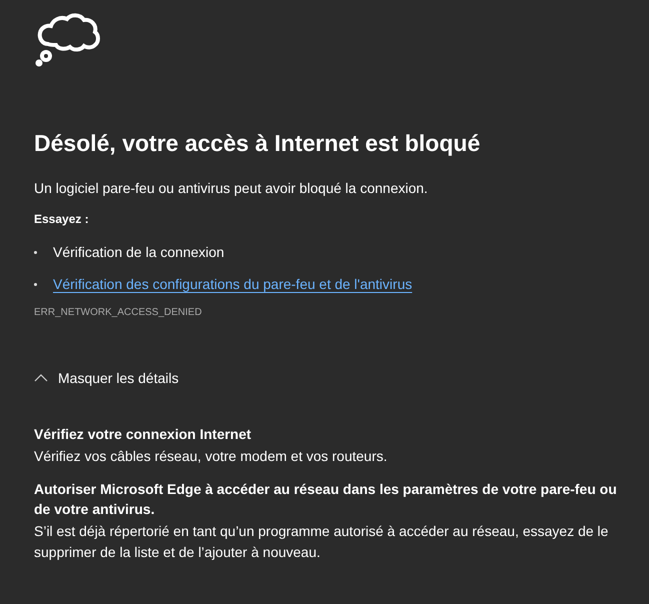 Image resolution: width=649 pixels, height=604 pixels. I want to click on detail-heading: Autoriser Microsoft Edge à accéder au réseau dans les paramètres de votre pare-feu ou de votre antivirus., so click(326, 499).